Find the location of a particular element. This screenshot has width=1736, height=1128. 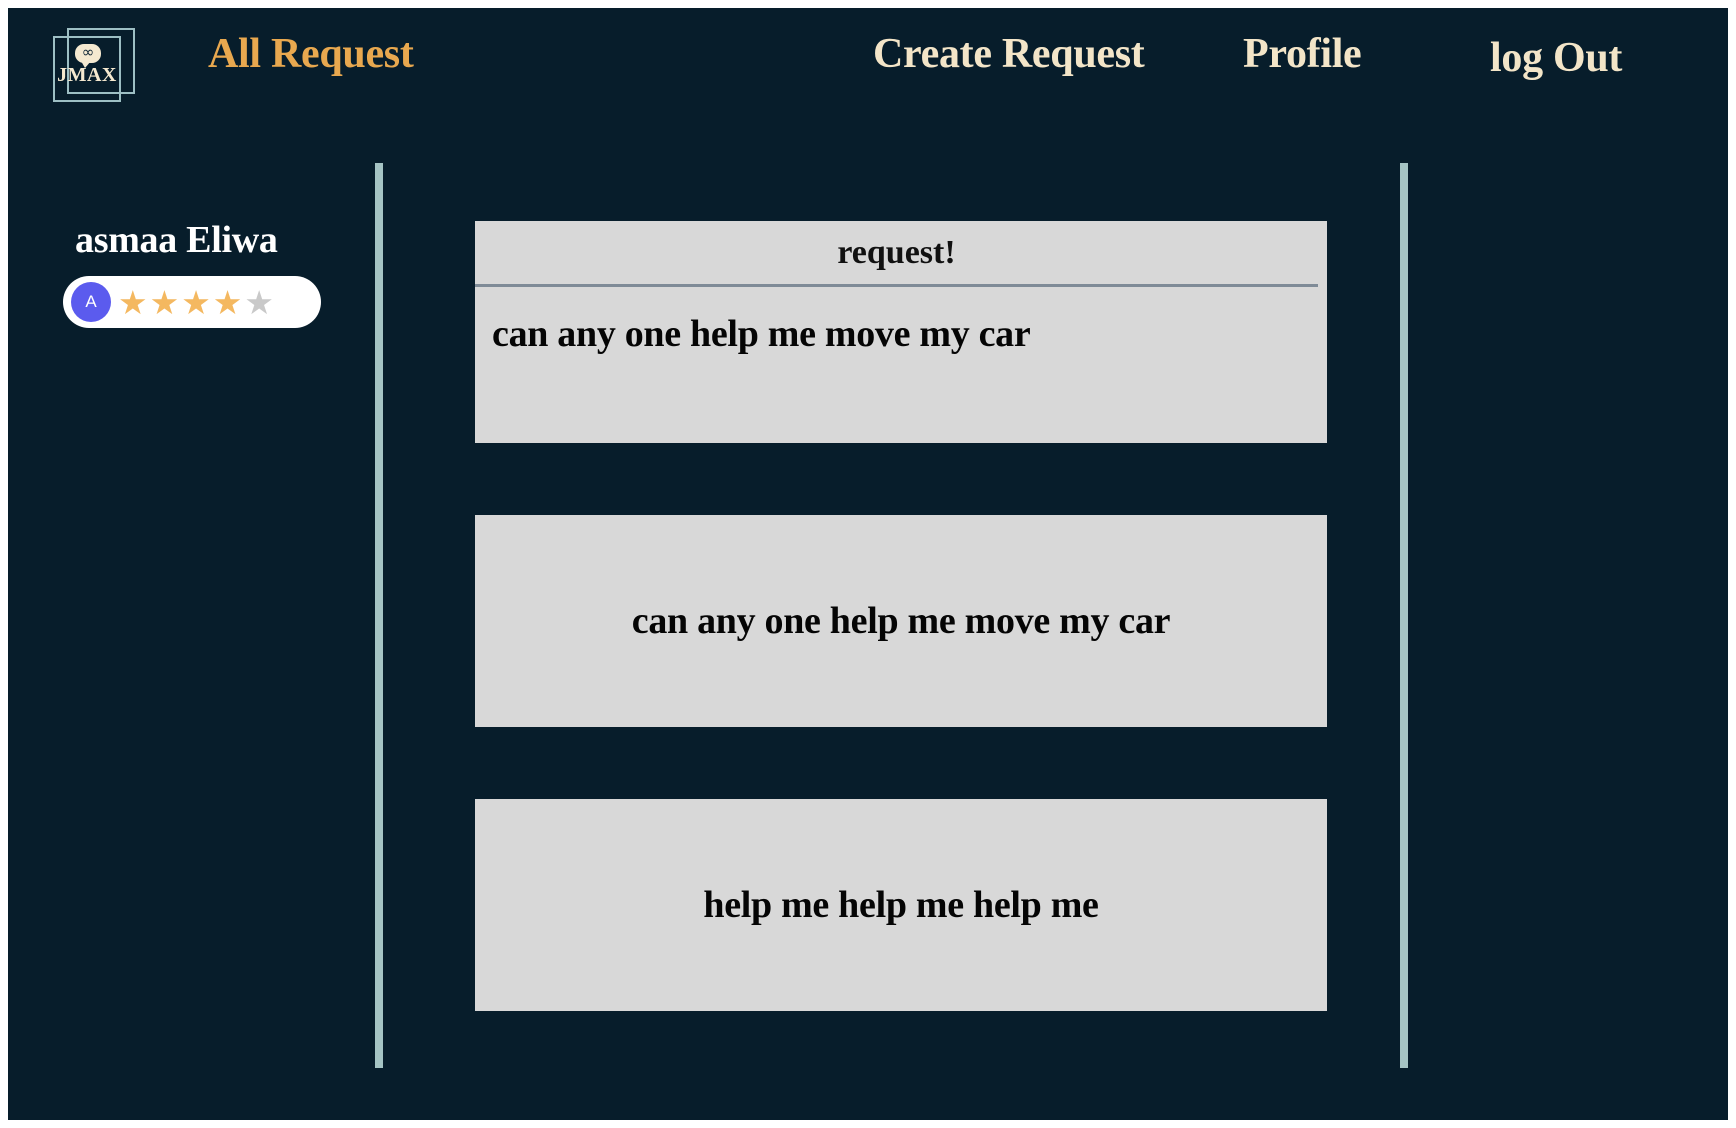

nav-link-profile: Profile is located at coordinates (1302, 54).